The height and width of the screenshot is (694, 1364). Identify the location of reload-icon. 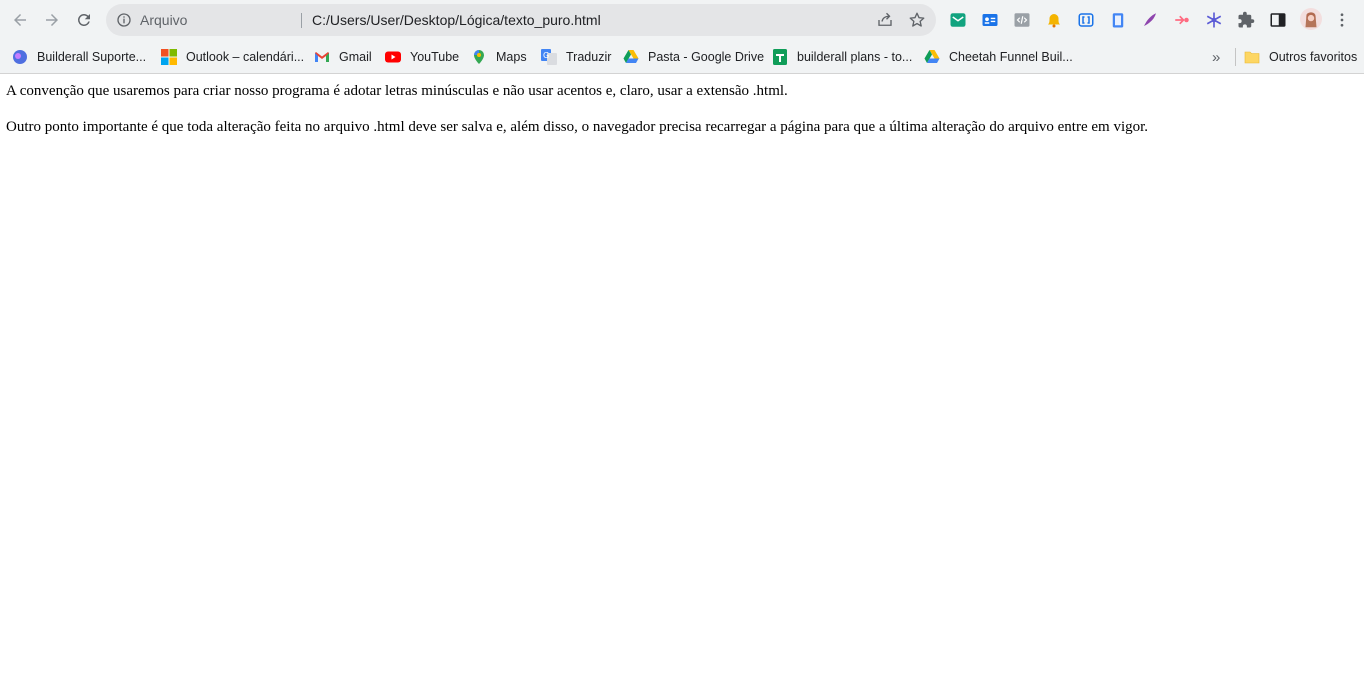
(83, 19).